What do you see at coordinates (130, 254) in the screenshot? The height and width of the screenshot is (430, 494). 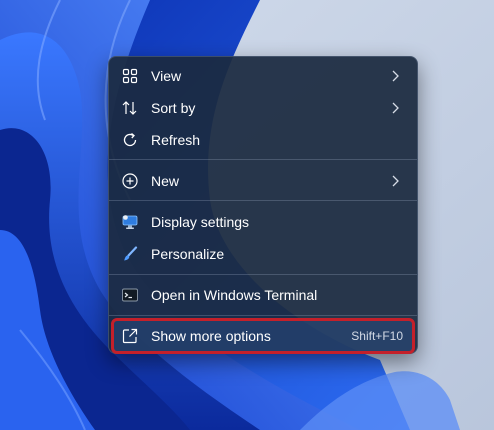 I see `brush-icon` at bounding box center [130, 254].